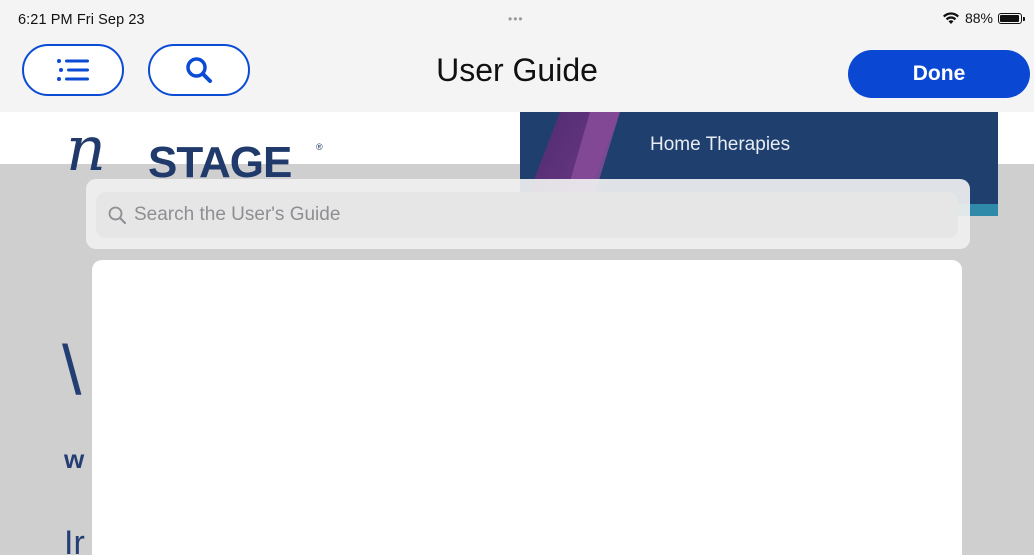 The width and height of the screenshot is (1034, 555). I want to click on wifi-icon, so click(950, 18).